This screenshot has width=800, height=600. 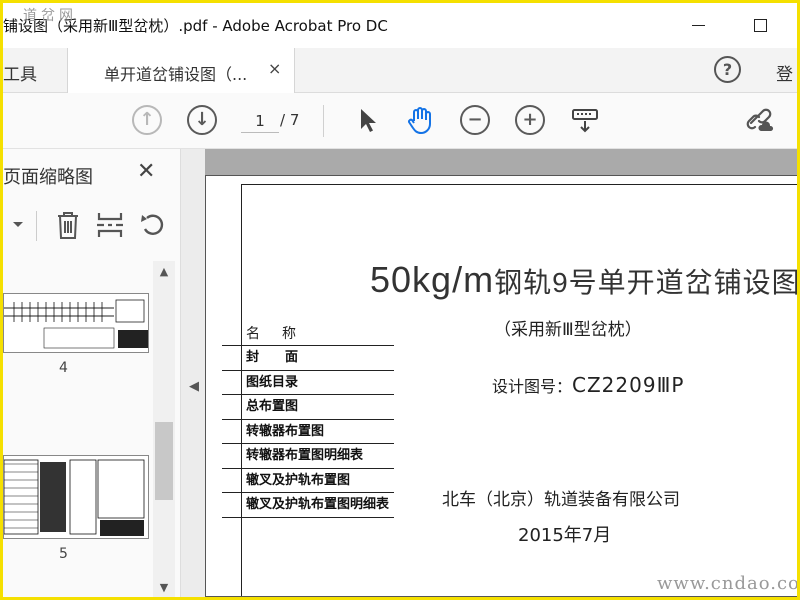 What do you see at coordinates (48, 177) in the screenshot?
I see `panel-title: 页面缩略图` at bounding box center [48, 177].